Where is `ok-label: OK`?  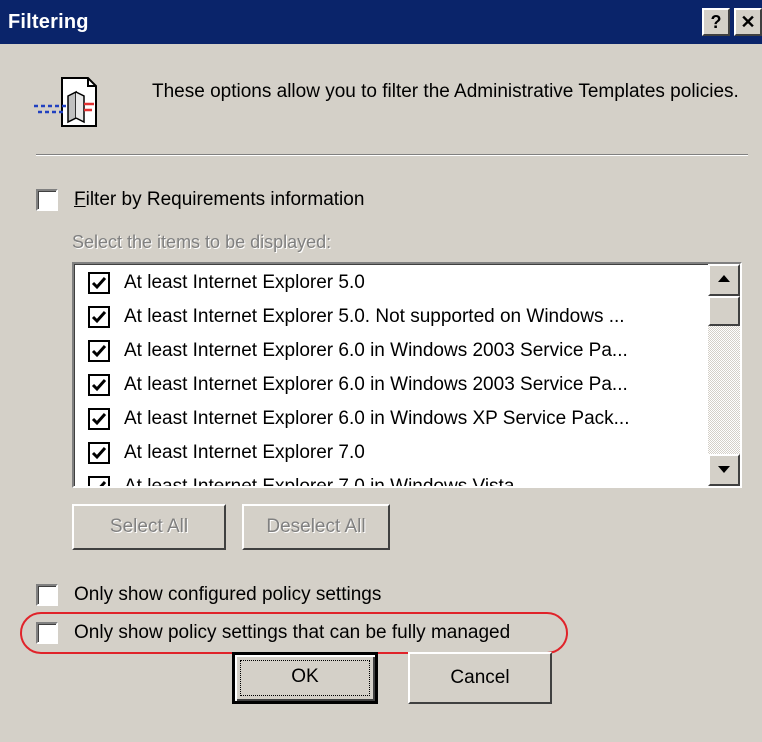
ok-label: OK is located at coordinates (305, 676).